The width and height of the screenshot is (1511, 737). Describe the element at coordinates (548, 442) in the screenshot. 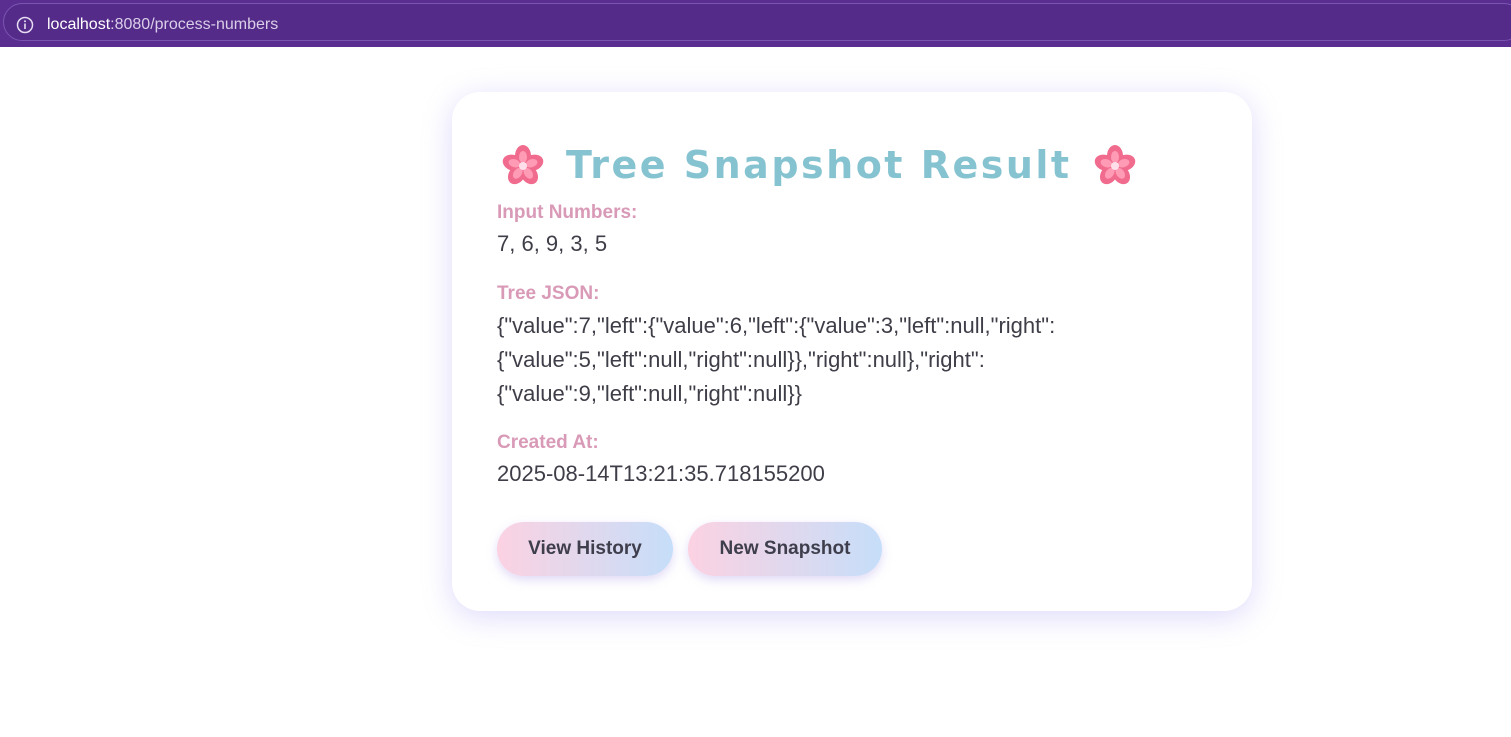

I see `created-at-label: Created At:` at that location.